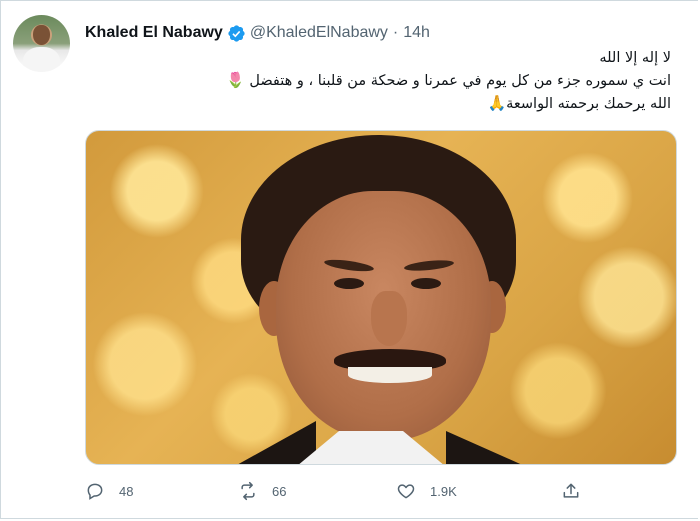 The image size is (700, 521). Describe the element at coordinates (41, 59) in the screenshot. I see `avatar-shirt` at that location.